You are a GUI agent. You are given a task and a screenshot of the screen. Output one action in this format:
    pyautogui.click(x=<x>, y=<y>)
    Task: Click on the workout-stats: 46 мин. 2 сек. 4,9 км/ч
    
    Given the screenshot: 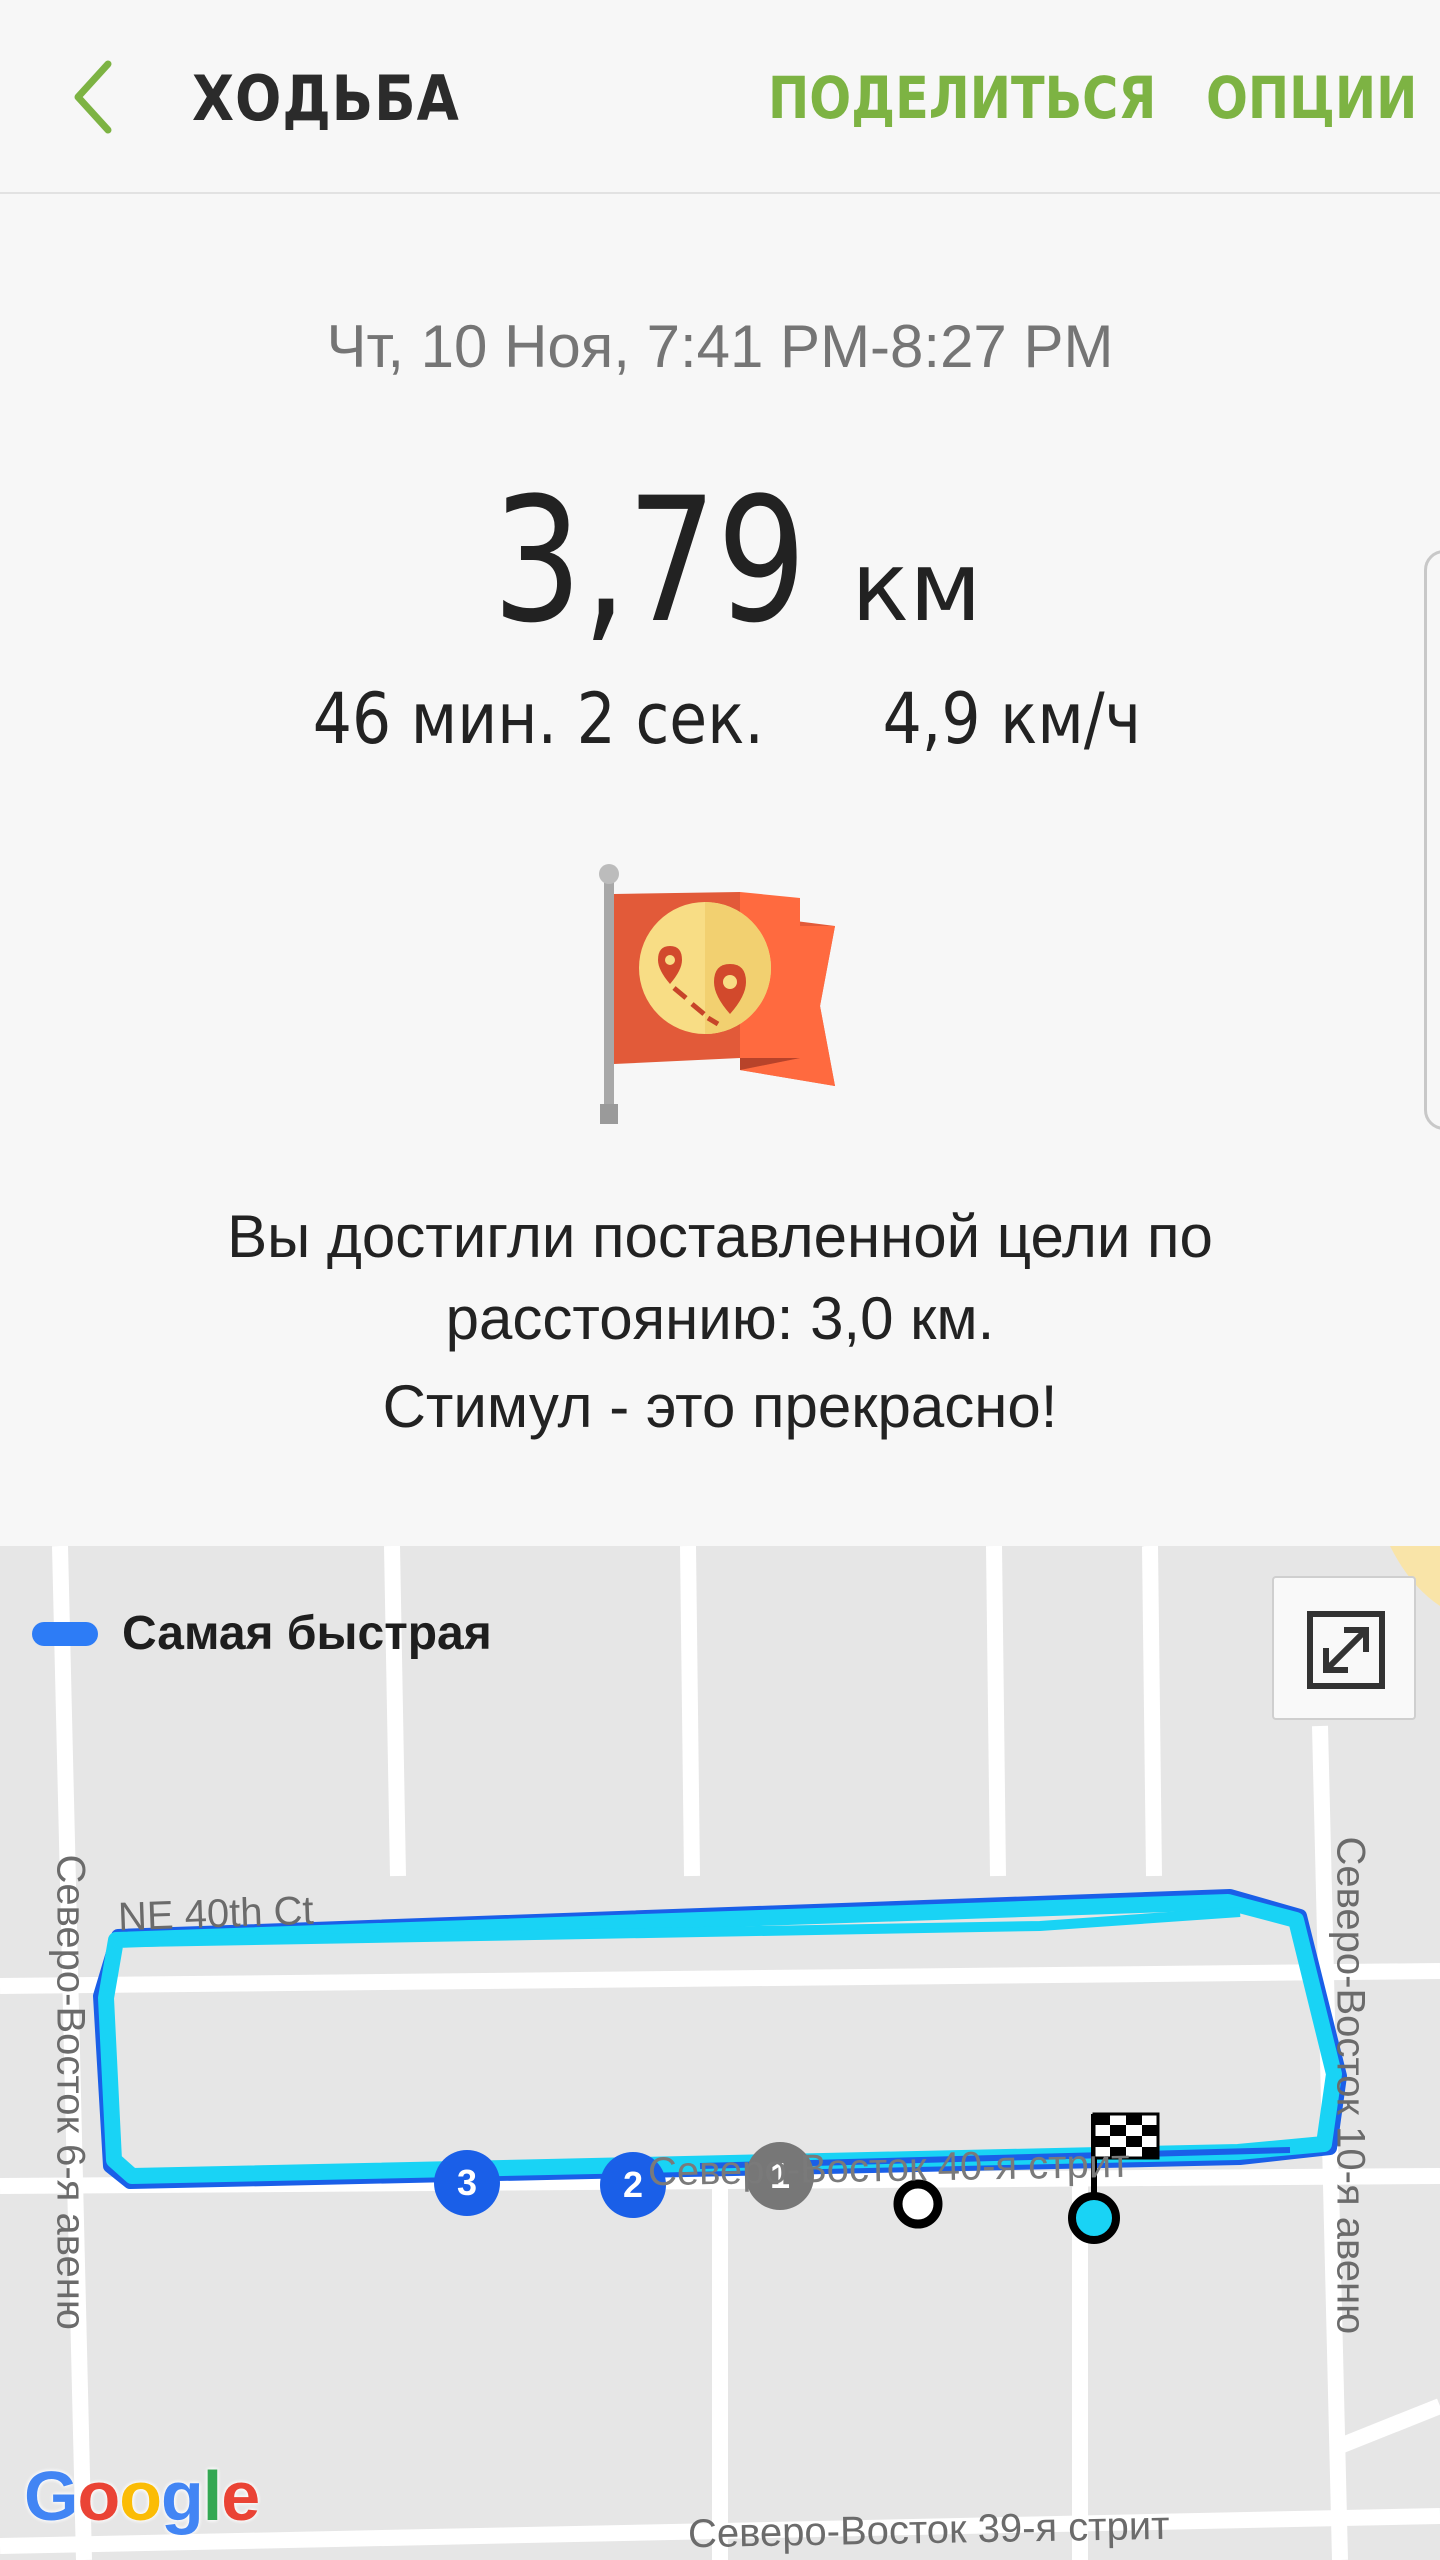 What is the action you would take?
    pyautogui.click(x=720, y=719)
    